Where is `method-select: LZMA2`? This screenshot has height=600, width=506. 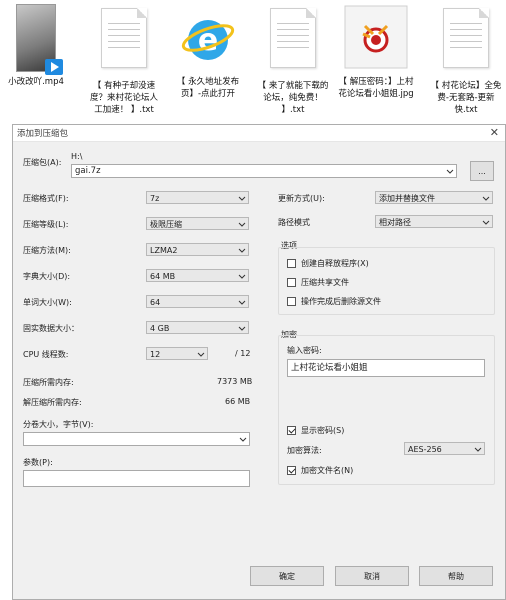
method-select: LZMA2 is located at coordinates (197, 249).